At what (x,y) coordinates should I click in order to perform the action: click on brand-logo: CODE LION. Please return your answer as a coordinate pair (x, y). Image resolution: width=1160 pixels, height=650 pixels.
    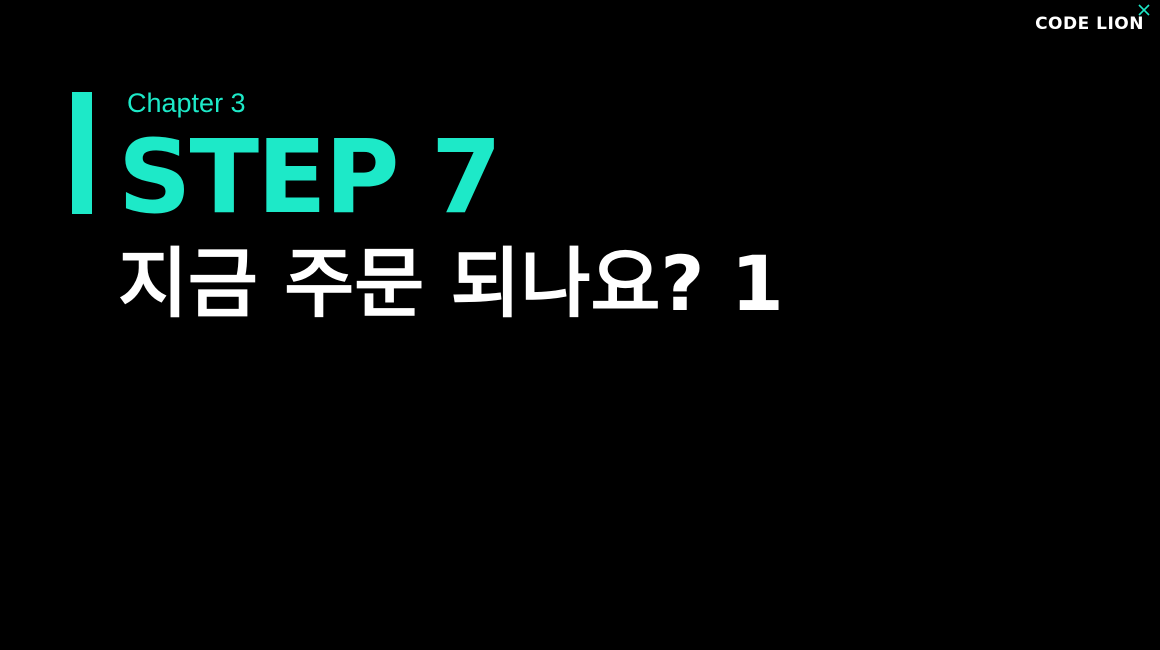
    Looking at the image, I should click on (1092, 20).